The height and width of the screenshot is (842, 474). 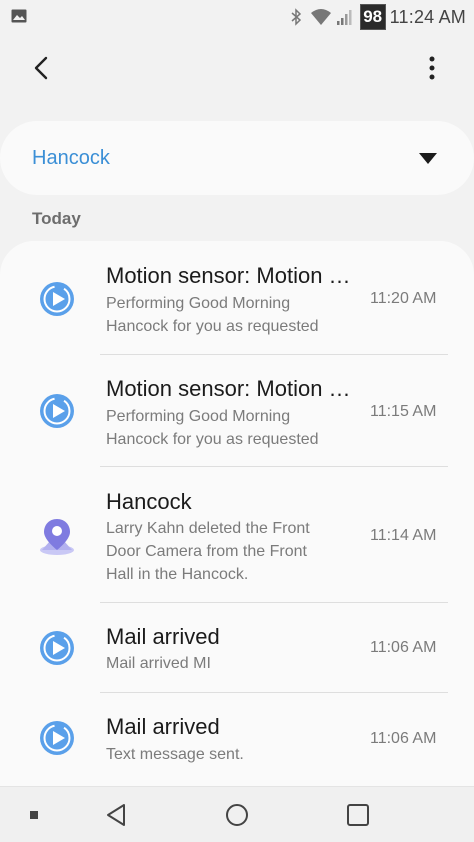 What do you see at coordinates (177, 574) in the screenshot?
I see `subtitle-line: Hall in the Hancock.` at bounding box center [177, 574].